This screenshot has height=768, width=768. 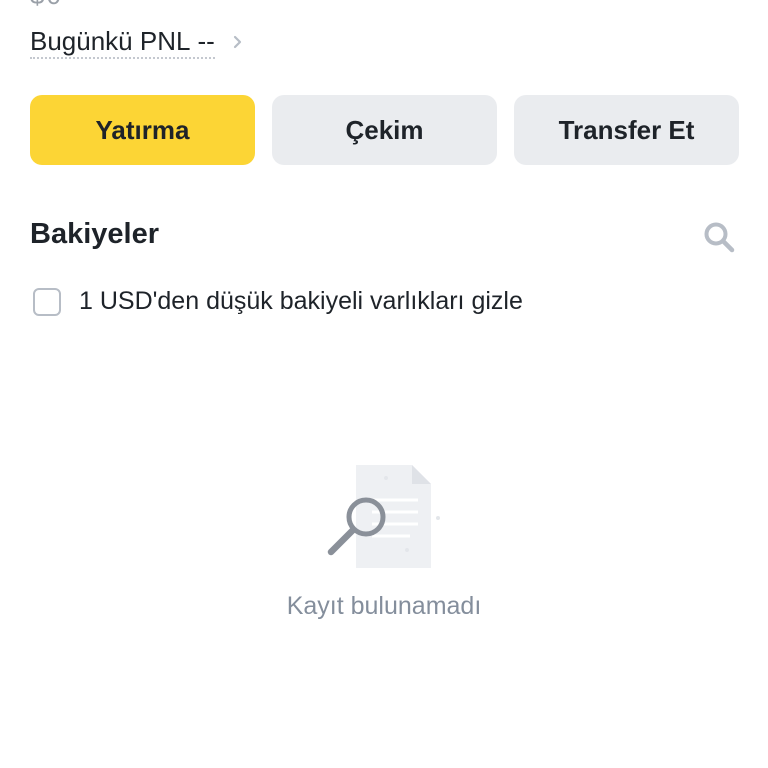 I want to click on deposit-button: Yatırma, so click(x=142, y=130).